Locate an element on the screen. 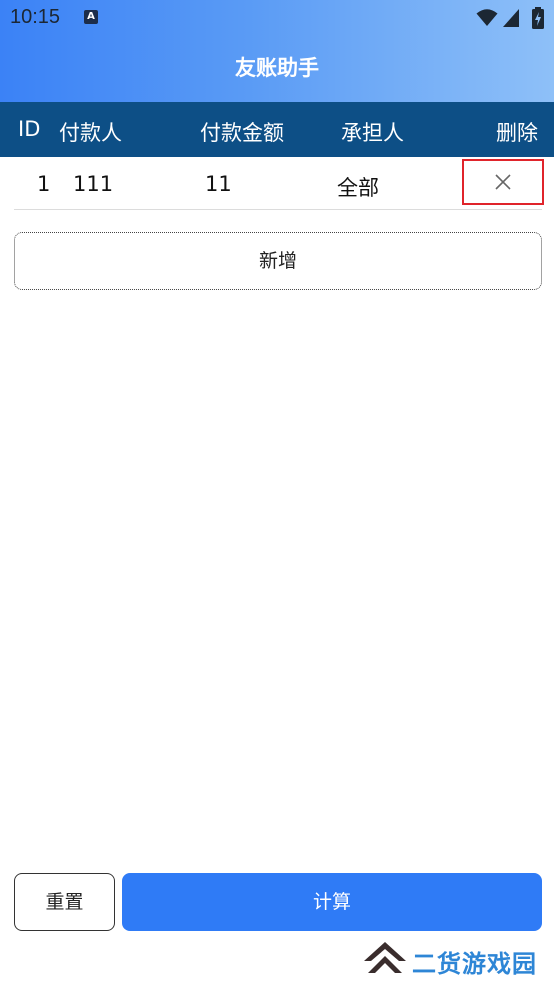 This screenshot has width=554, height=984. watermark-logo-icon is located at coordinates (385, 957).